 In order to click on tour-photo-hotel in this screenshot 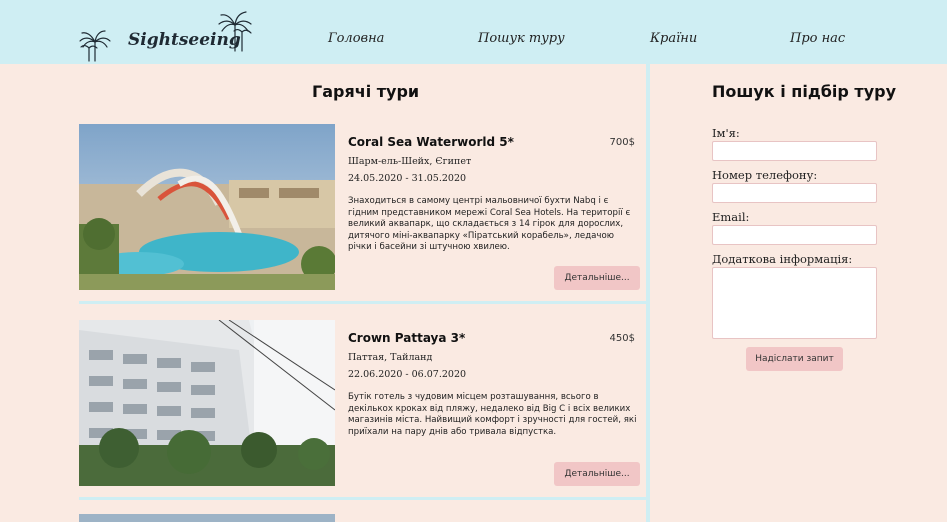, I will do `click(207, 403)`.